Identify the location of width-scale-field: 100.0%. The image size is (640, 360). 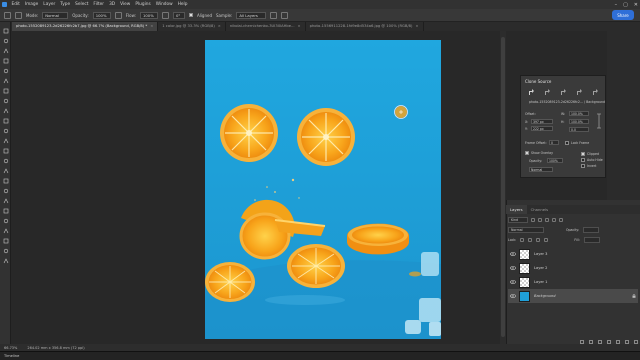
(579, 113).